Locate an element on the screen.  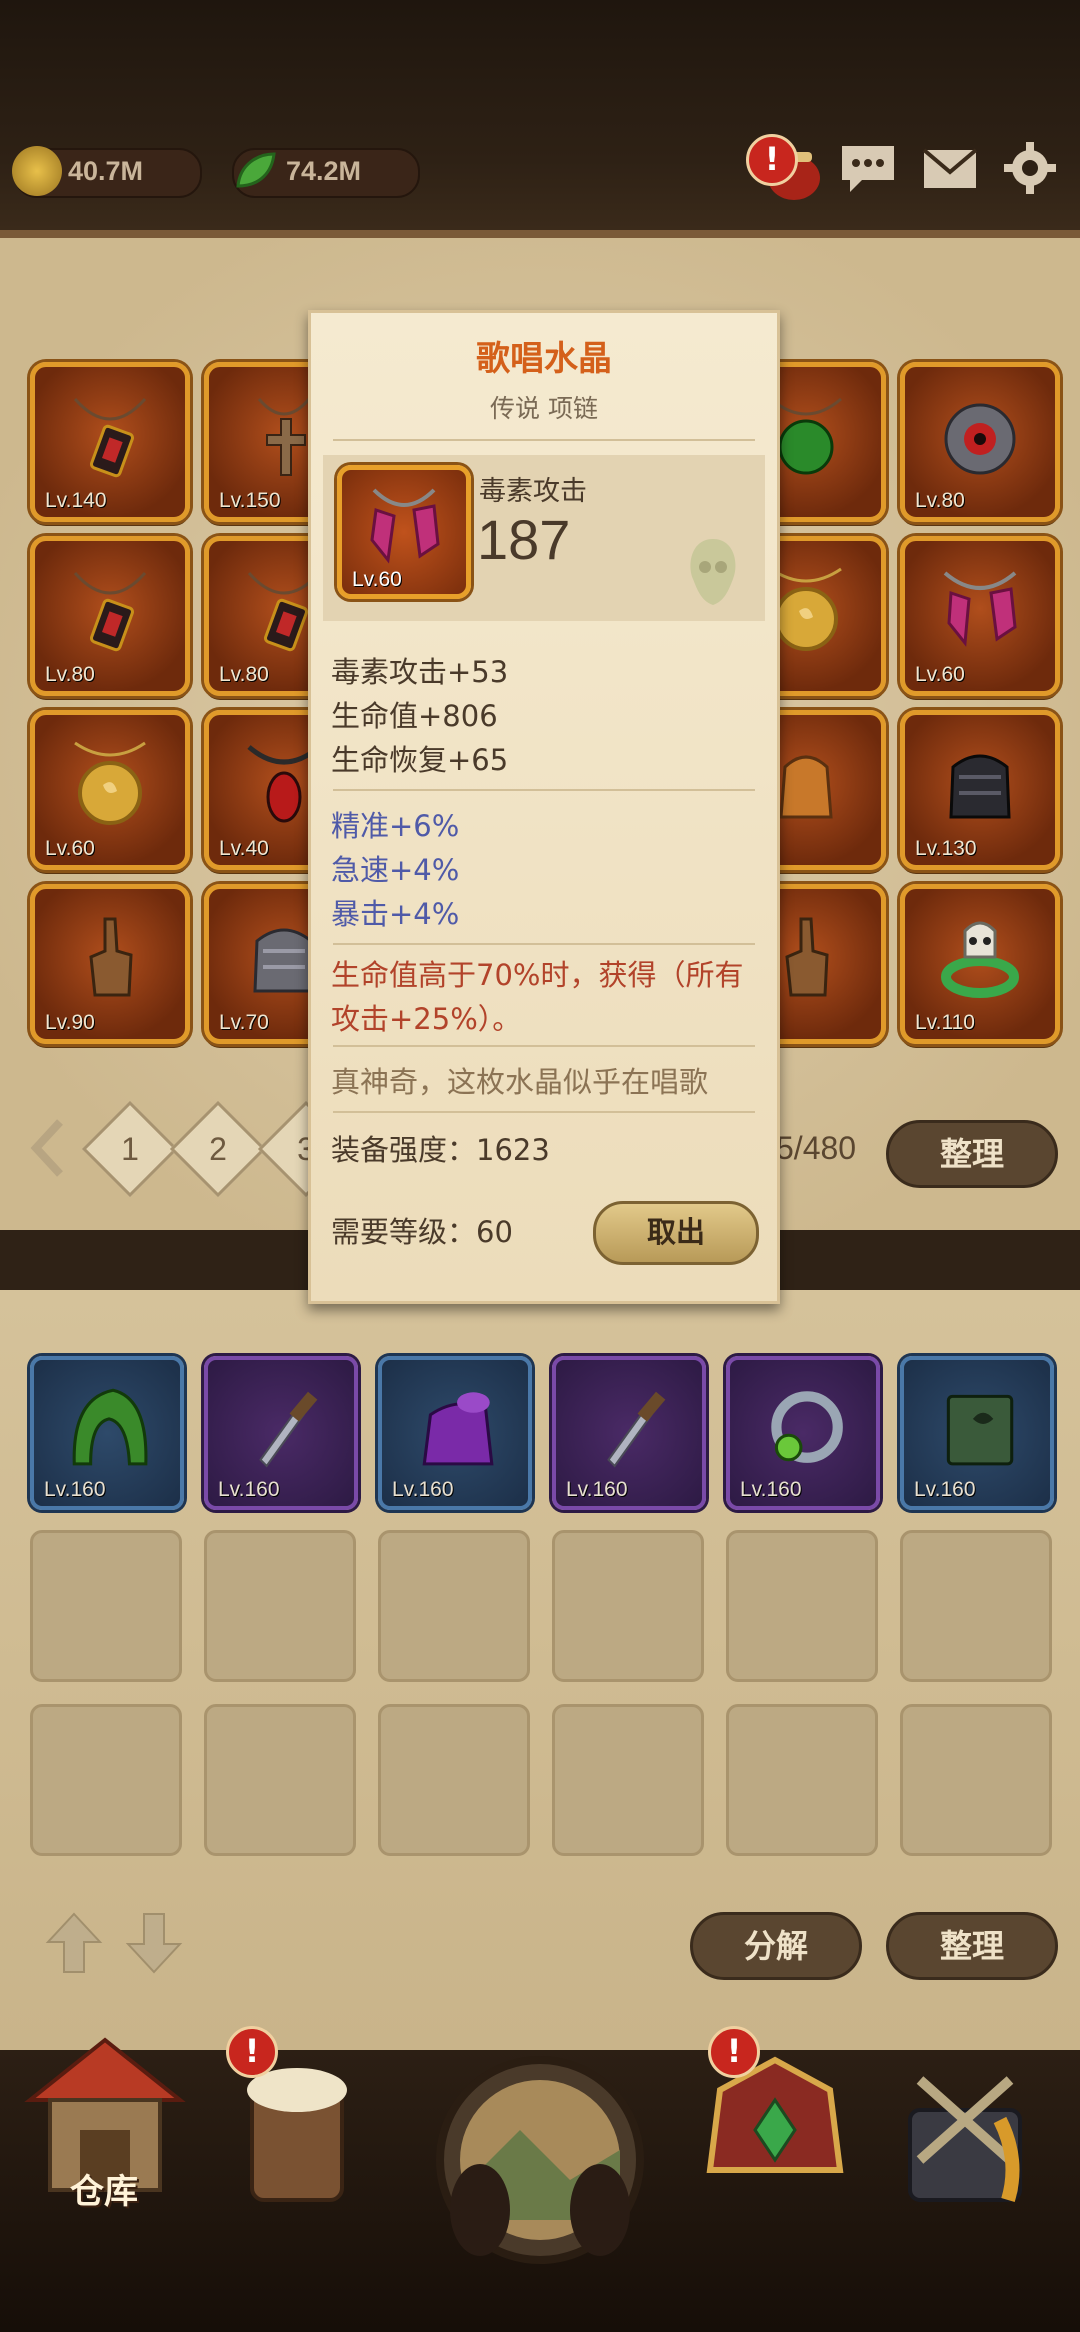
slot-level: Lv.150 is located at coordinates (250, 500).